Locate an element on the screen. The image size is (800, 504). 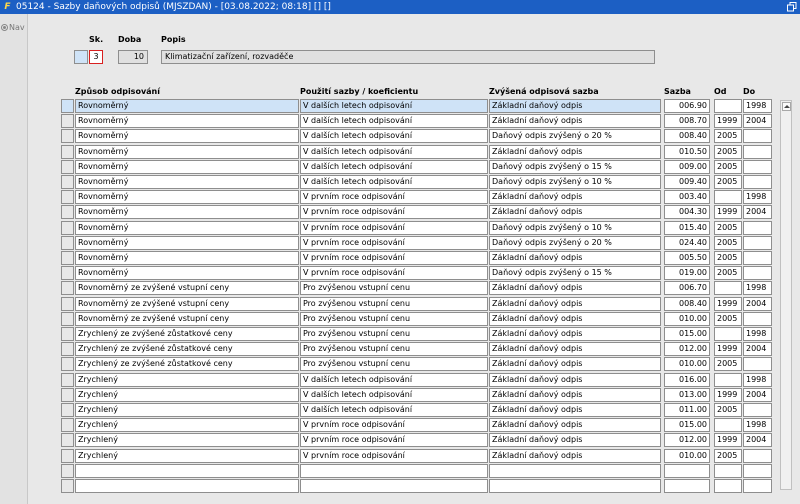
cell-sazba: 006.90 is located at coordinates (687, 106).